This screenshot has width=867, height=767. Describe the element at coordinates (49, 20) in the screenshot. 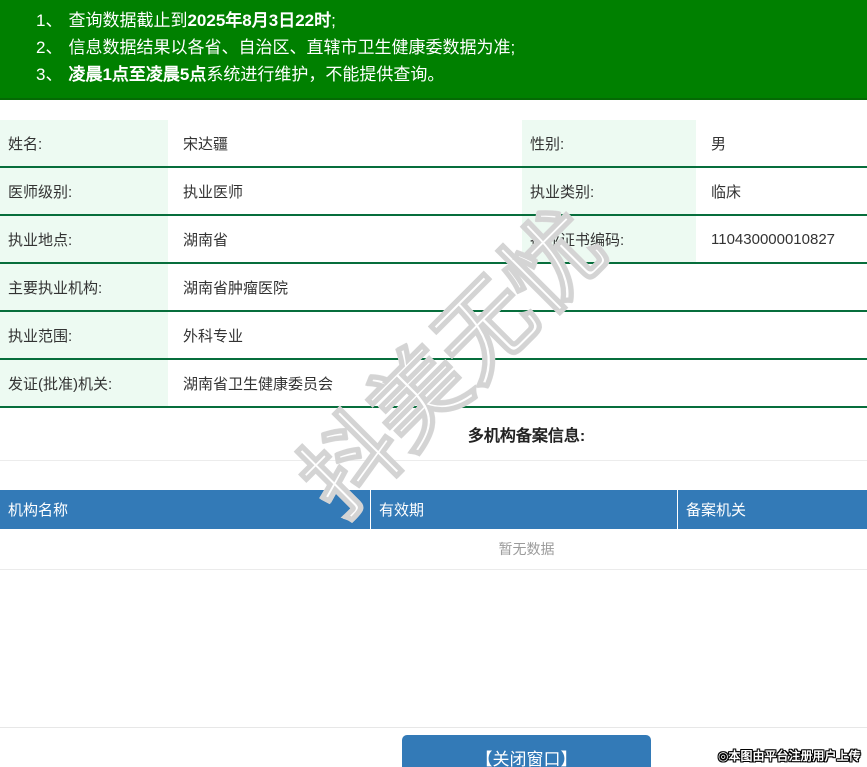

I see `notice-line-number: 1、` at that location.